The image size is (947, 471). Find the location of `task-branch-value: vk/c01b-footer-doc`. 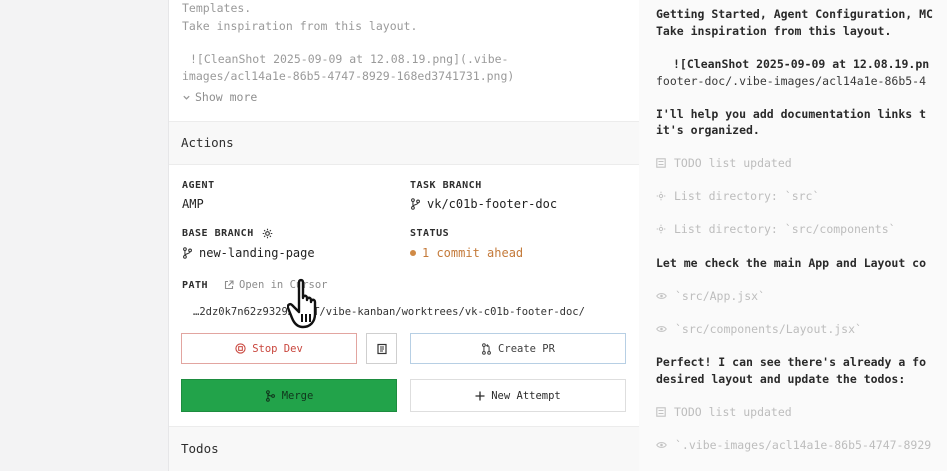

task-branch-value: vk/c01b-footer-doc is located at coordinates (483, 204).